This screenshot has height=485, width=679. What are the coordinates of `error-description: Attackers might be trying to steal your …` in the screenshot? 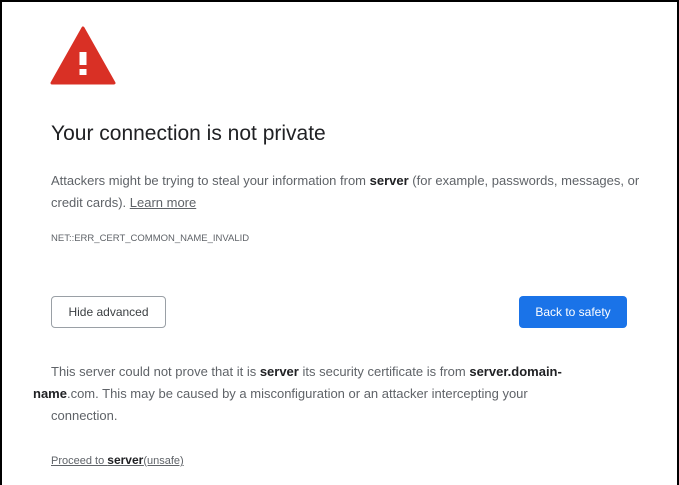 It's located at (345, 191).